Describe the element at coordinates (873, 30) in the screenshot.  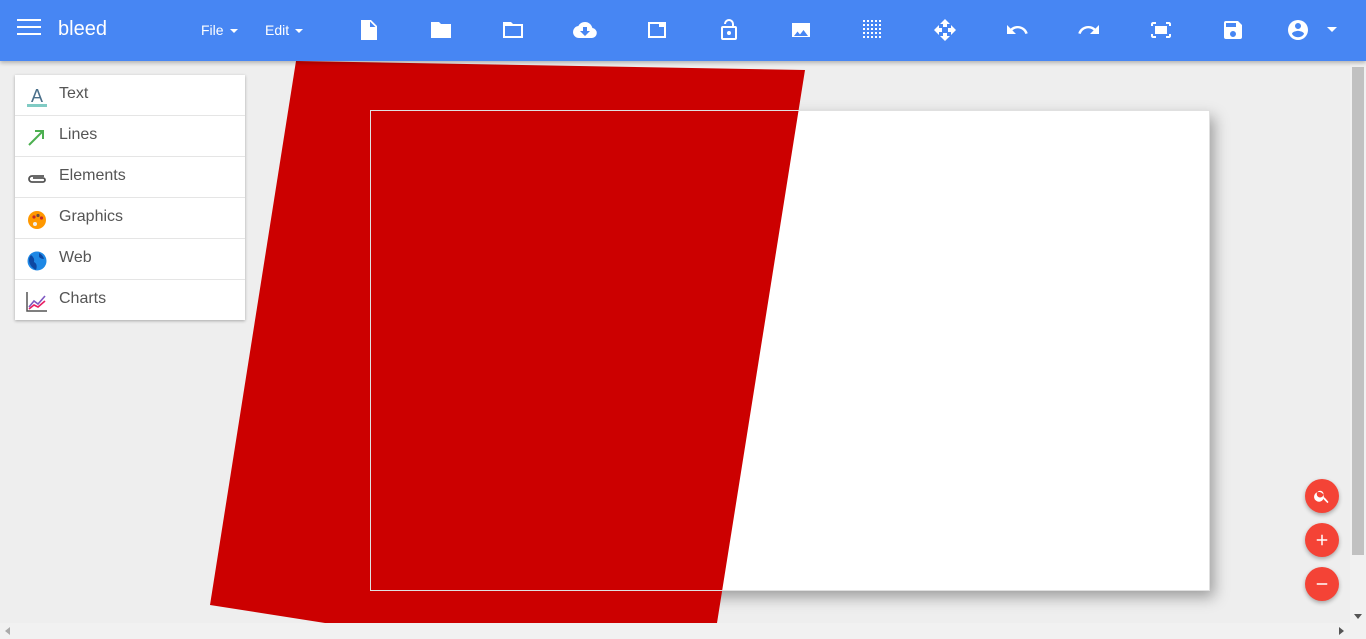
I see `grid-dots-icon` at that location.